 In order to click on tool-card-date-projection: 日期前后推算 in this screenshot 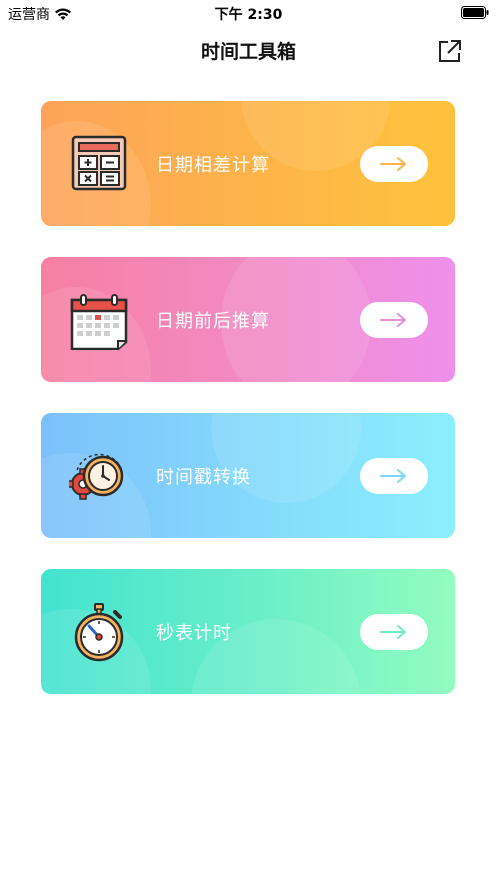, I will do `click(248, 319)`.